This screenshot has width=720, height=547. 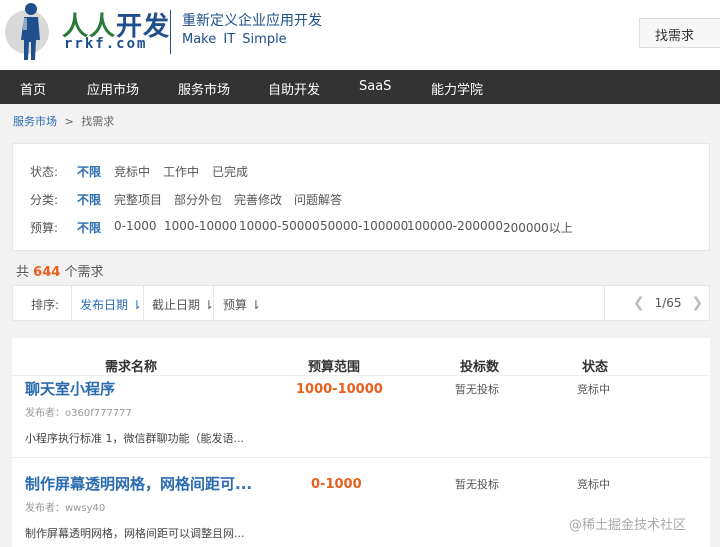 What do you see at coordinates (89, 171) in the screenshot?
I see `filter-status-any: 不限` at bounding box center [89, 171].